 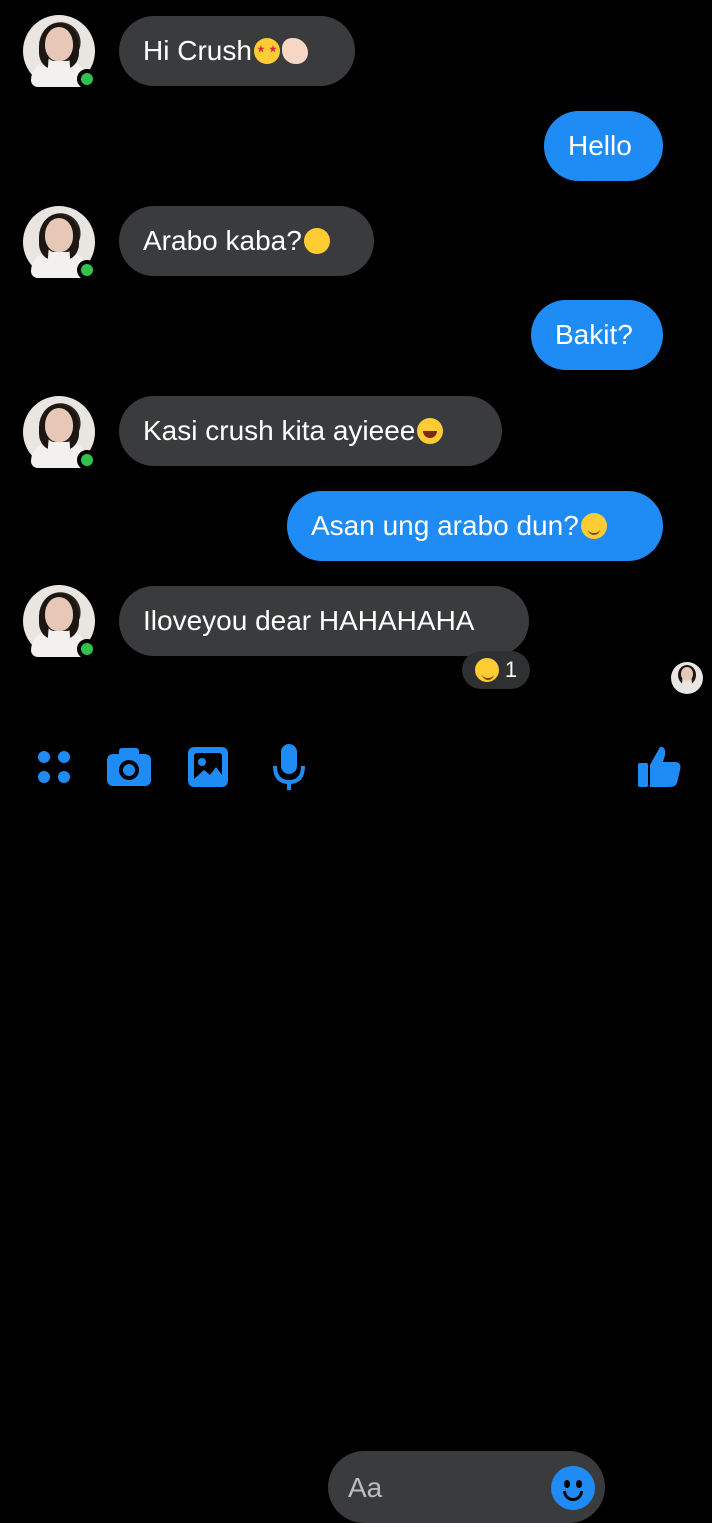 I want to click on gallery-button, so click(x=208, y=767).